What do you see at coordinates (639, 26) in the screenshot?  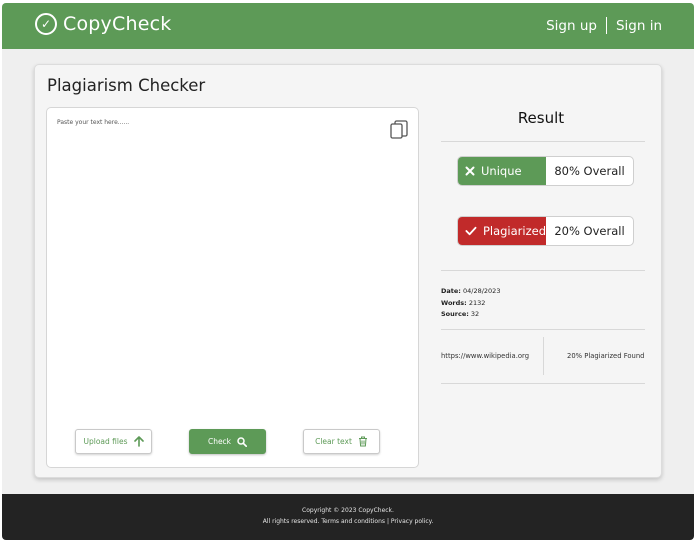 I see `sign-in-link: Sign in` at bounding box center [639, 26].